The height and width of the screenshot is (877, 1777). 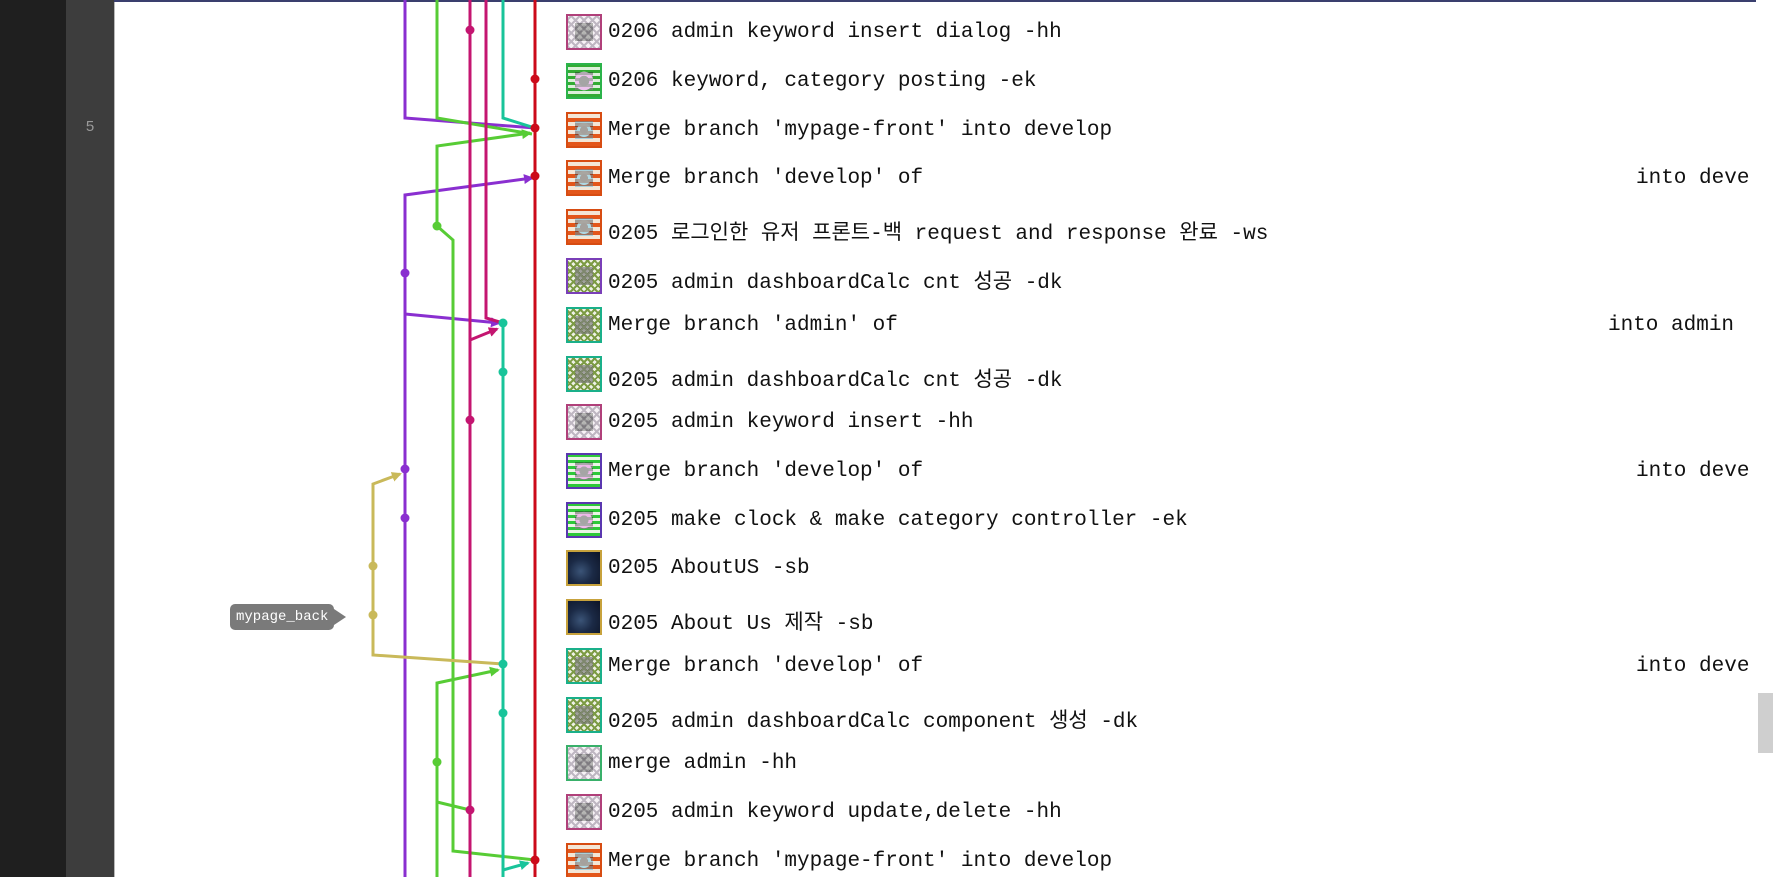 I want to click on scrollbar-thumb, so click(x=1765, y=723).